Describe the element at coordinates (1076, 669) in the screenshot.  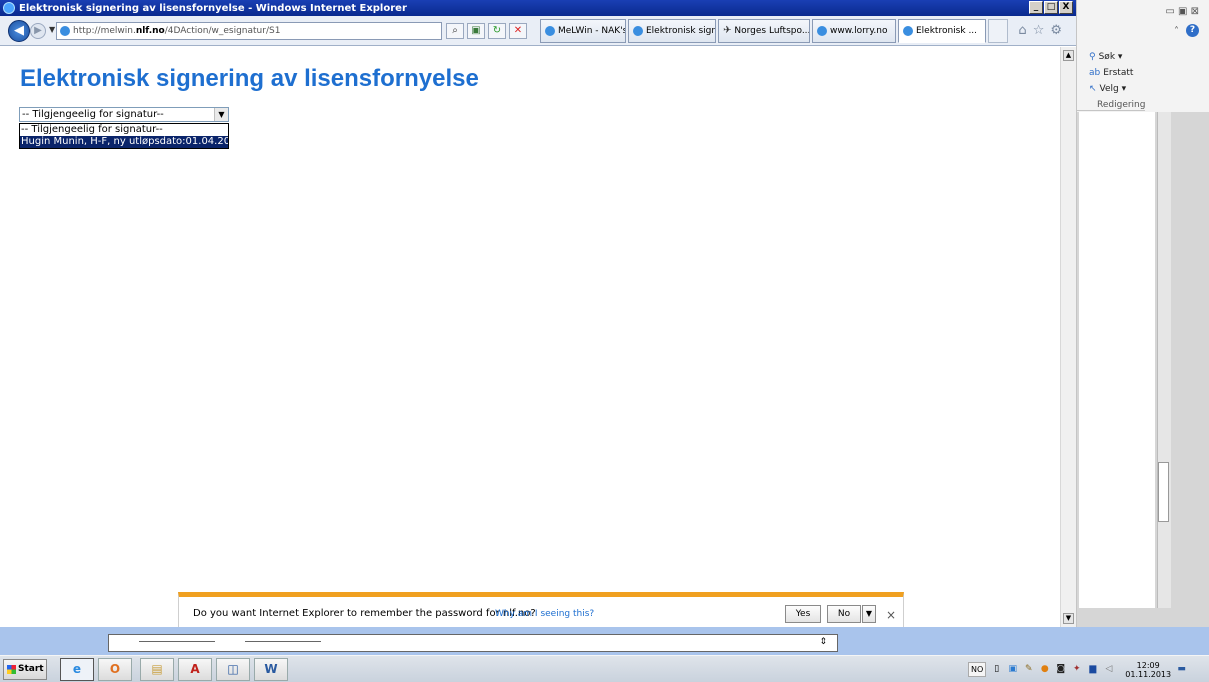
I see `tray-app3-icon: ✦` at that location.